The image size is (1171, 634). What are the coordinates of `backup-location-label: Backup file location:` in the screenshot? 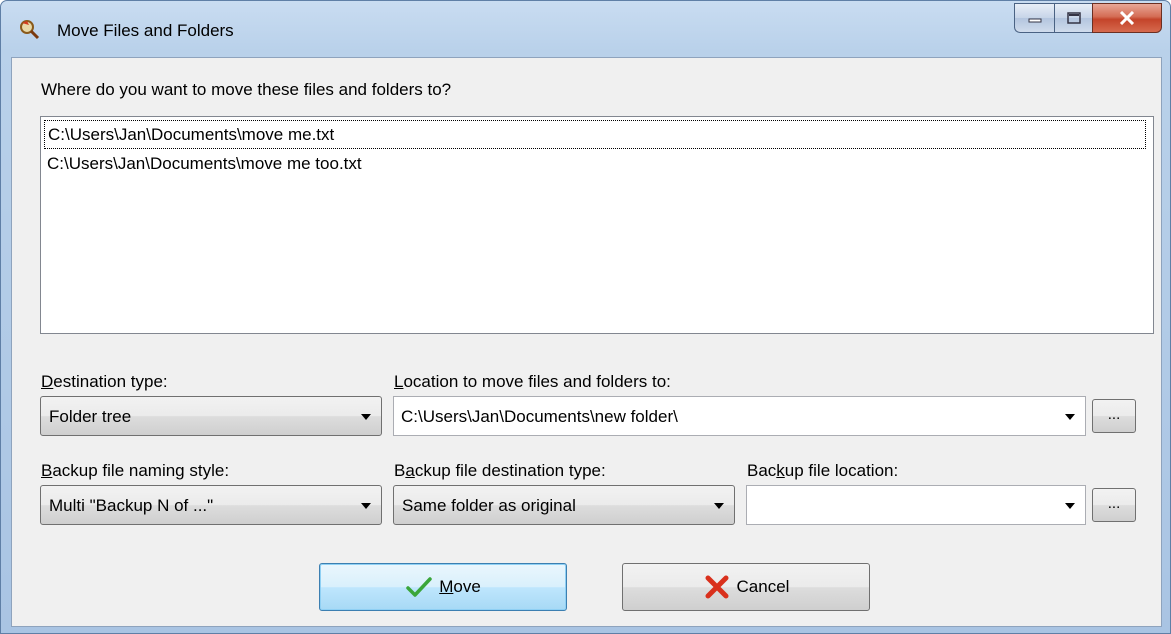 It's located at (823, 470).